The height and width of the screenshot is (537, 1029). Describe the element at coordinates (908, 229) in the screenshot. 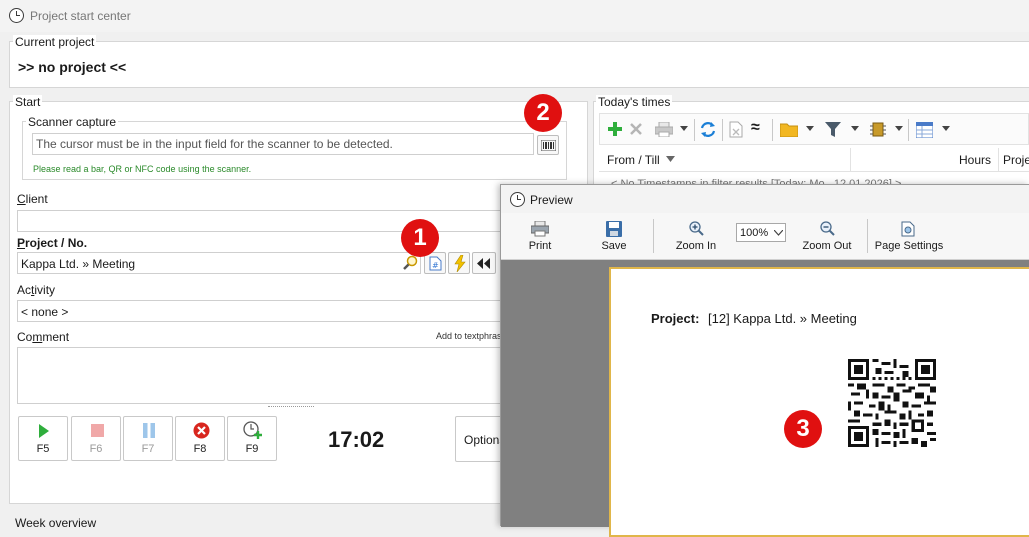

I see `page-settings-icon` at that location.